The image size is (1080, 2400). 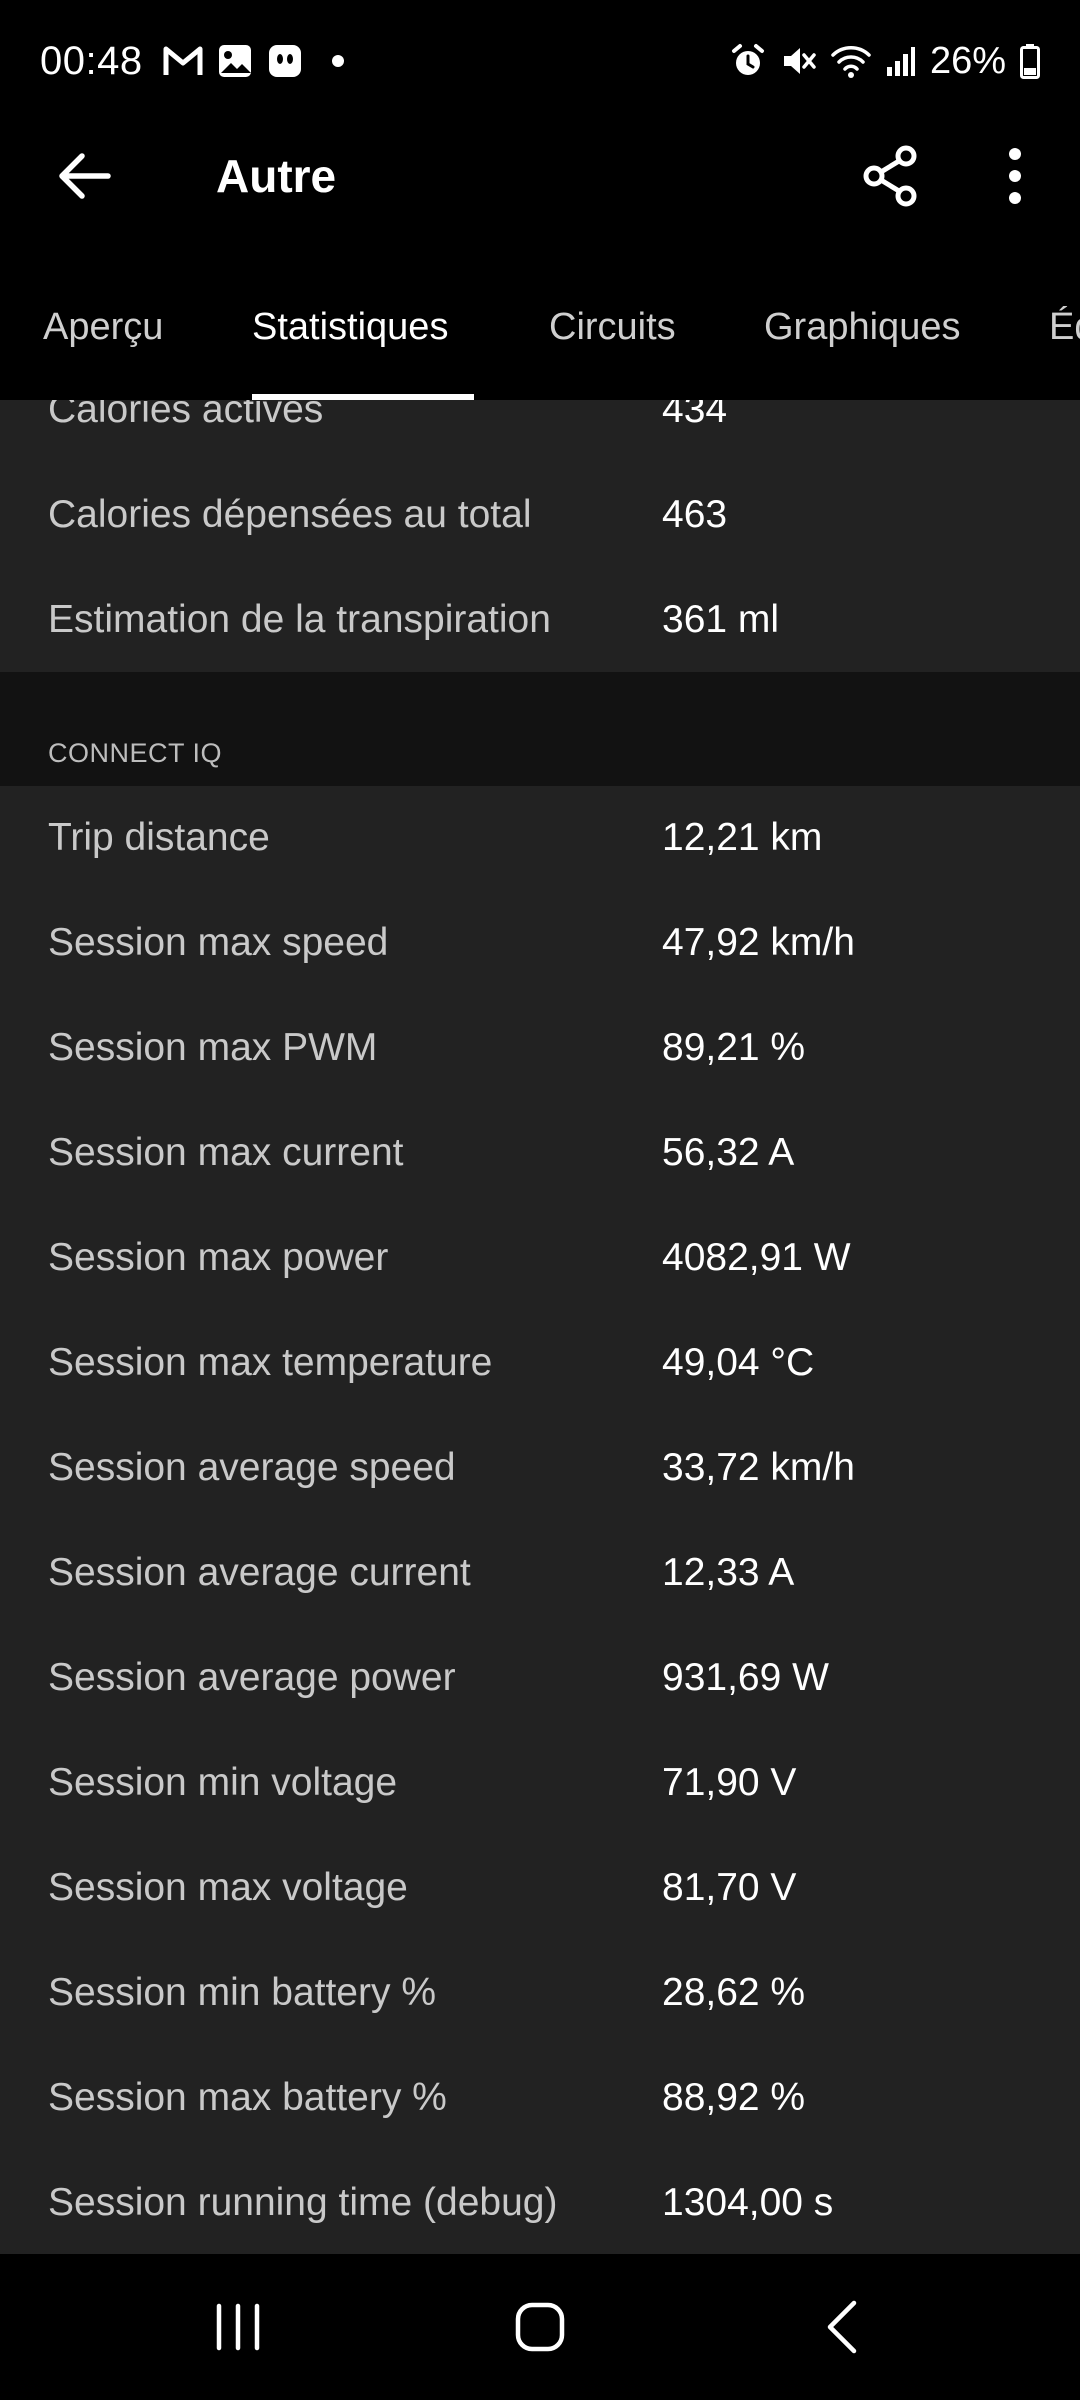 What do you see at coordinates (738, 1362) in the screenshot?
I see `stat-value: 49,04 °C` at bounding box center [738, 1362].